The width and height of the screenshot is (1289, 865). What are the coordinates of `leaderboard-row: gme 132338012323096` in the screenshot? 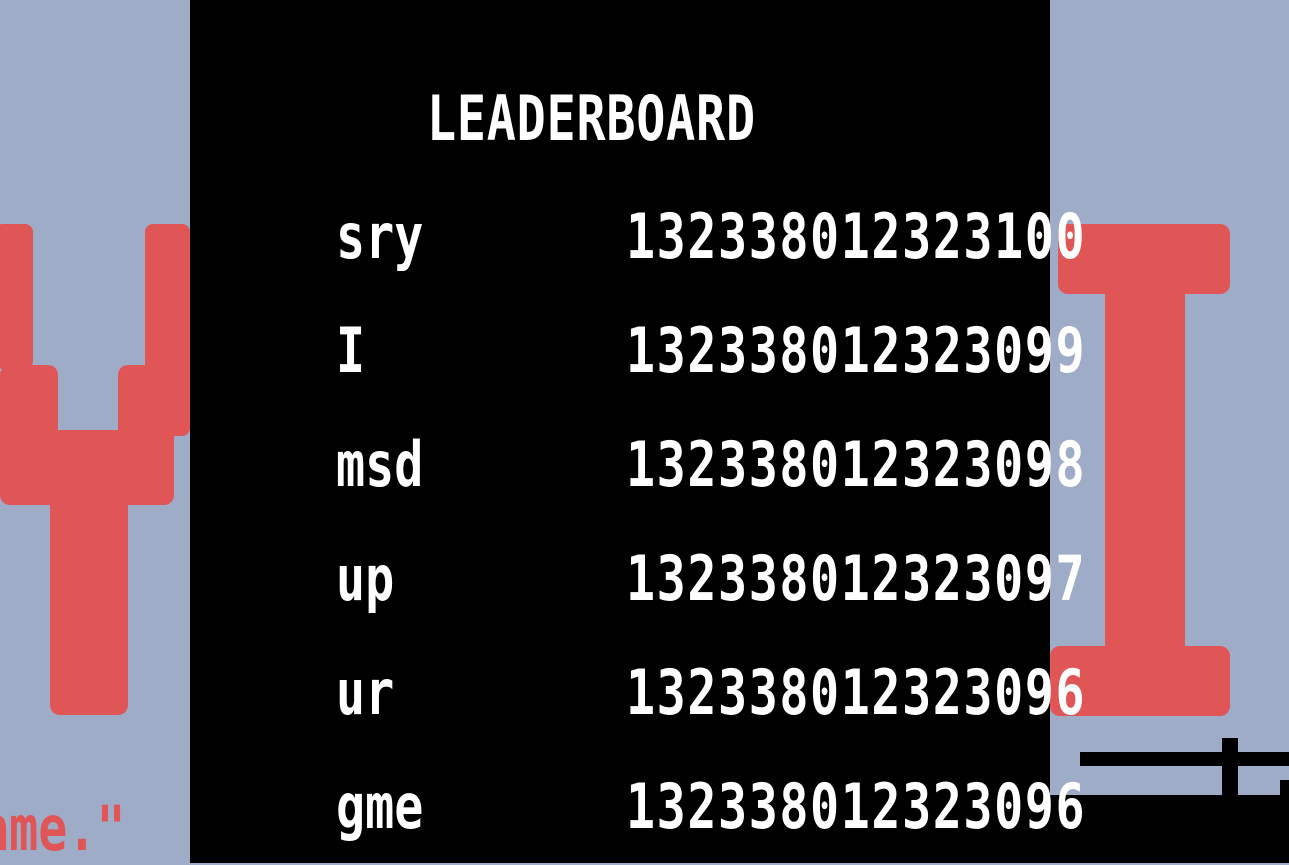 It's located at (644, 810).